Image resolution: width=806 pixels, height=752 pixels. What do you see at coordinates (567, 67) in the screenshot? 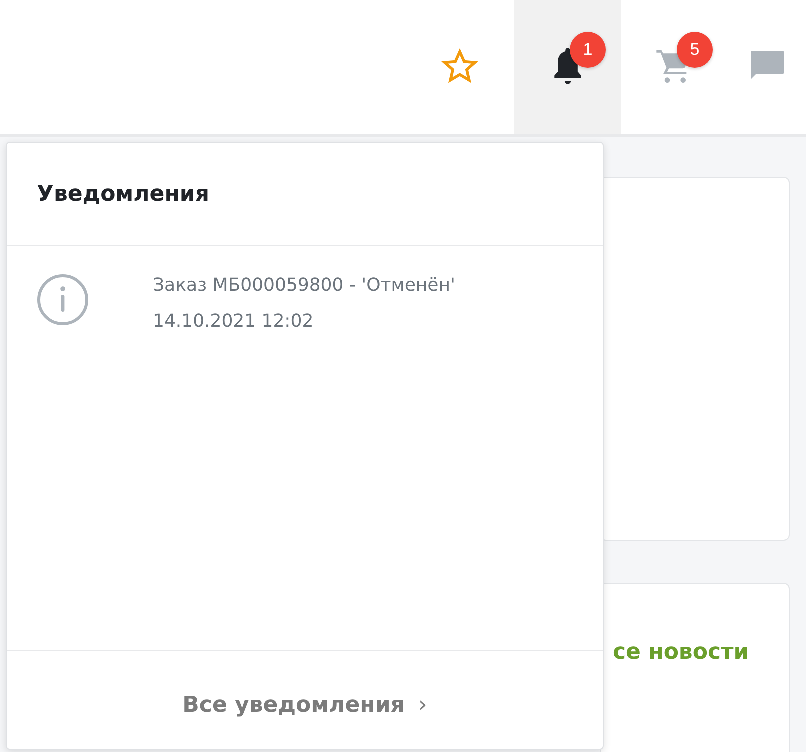
I see `notifications-button: 1` at bounding box center [567, 67].